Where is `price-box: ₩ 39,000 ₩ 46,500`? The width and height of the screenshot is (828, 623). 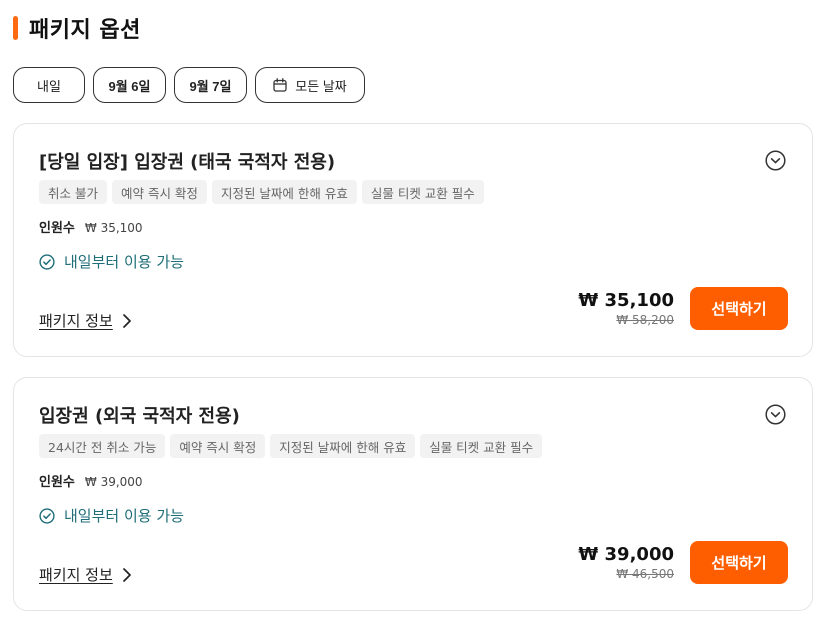 price-box: ₩ 39,000 ₩ 46,500 is located at coordinates (626, 562).